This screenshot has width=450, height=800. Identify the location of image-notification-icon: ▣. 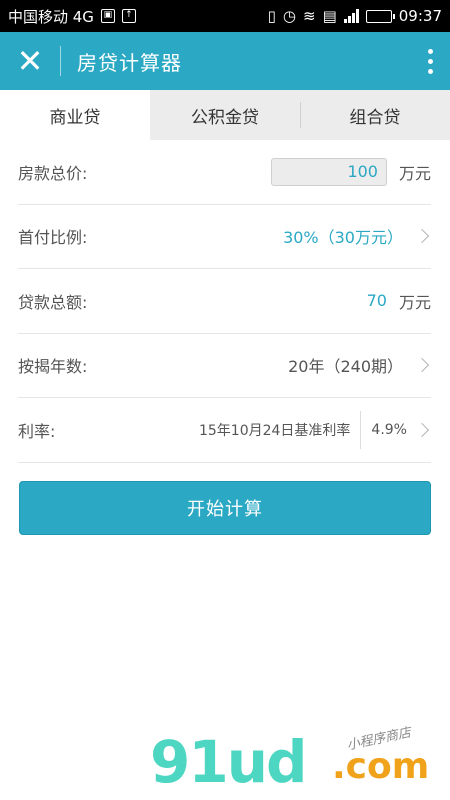
(107, 16).